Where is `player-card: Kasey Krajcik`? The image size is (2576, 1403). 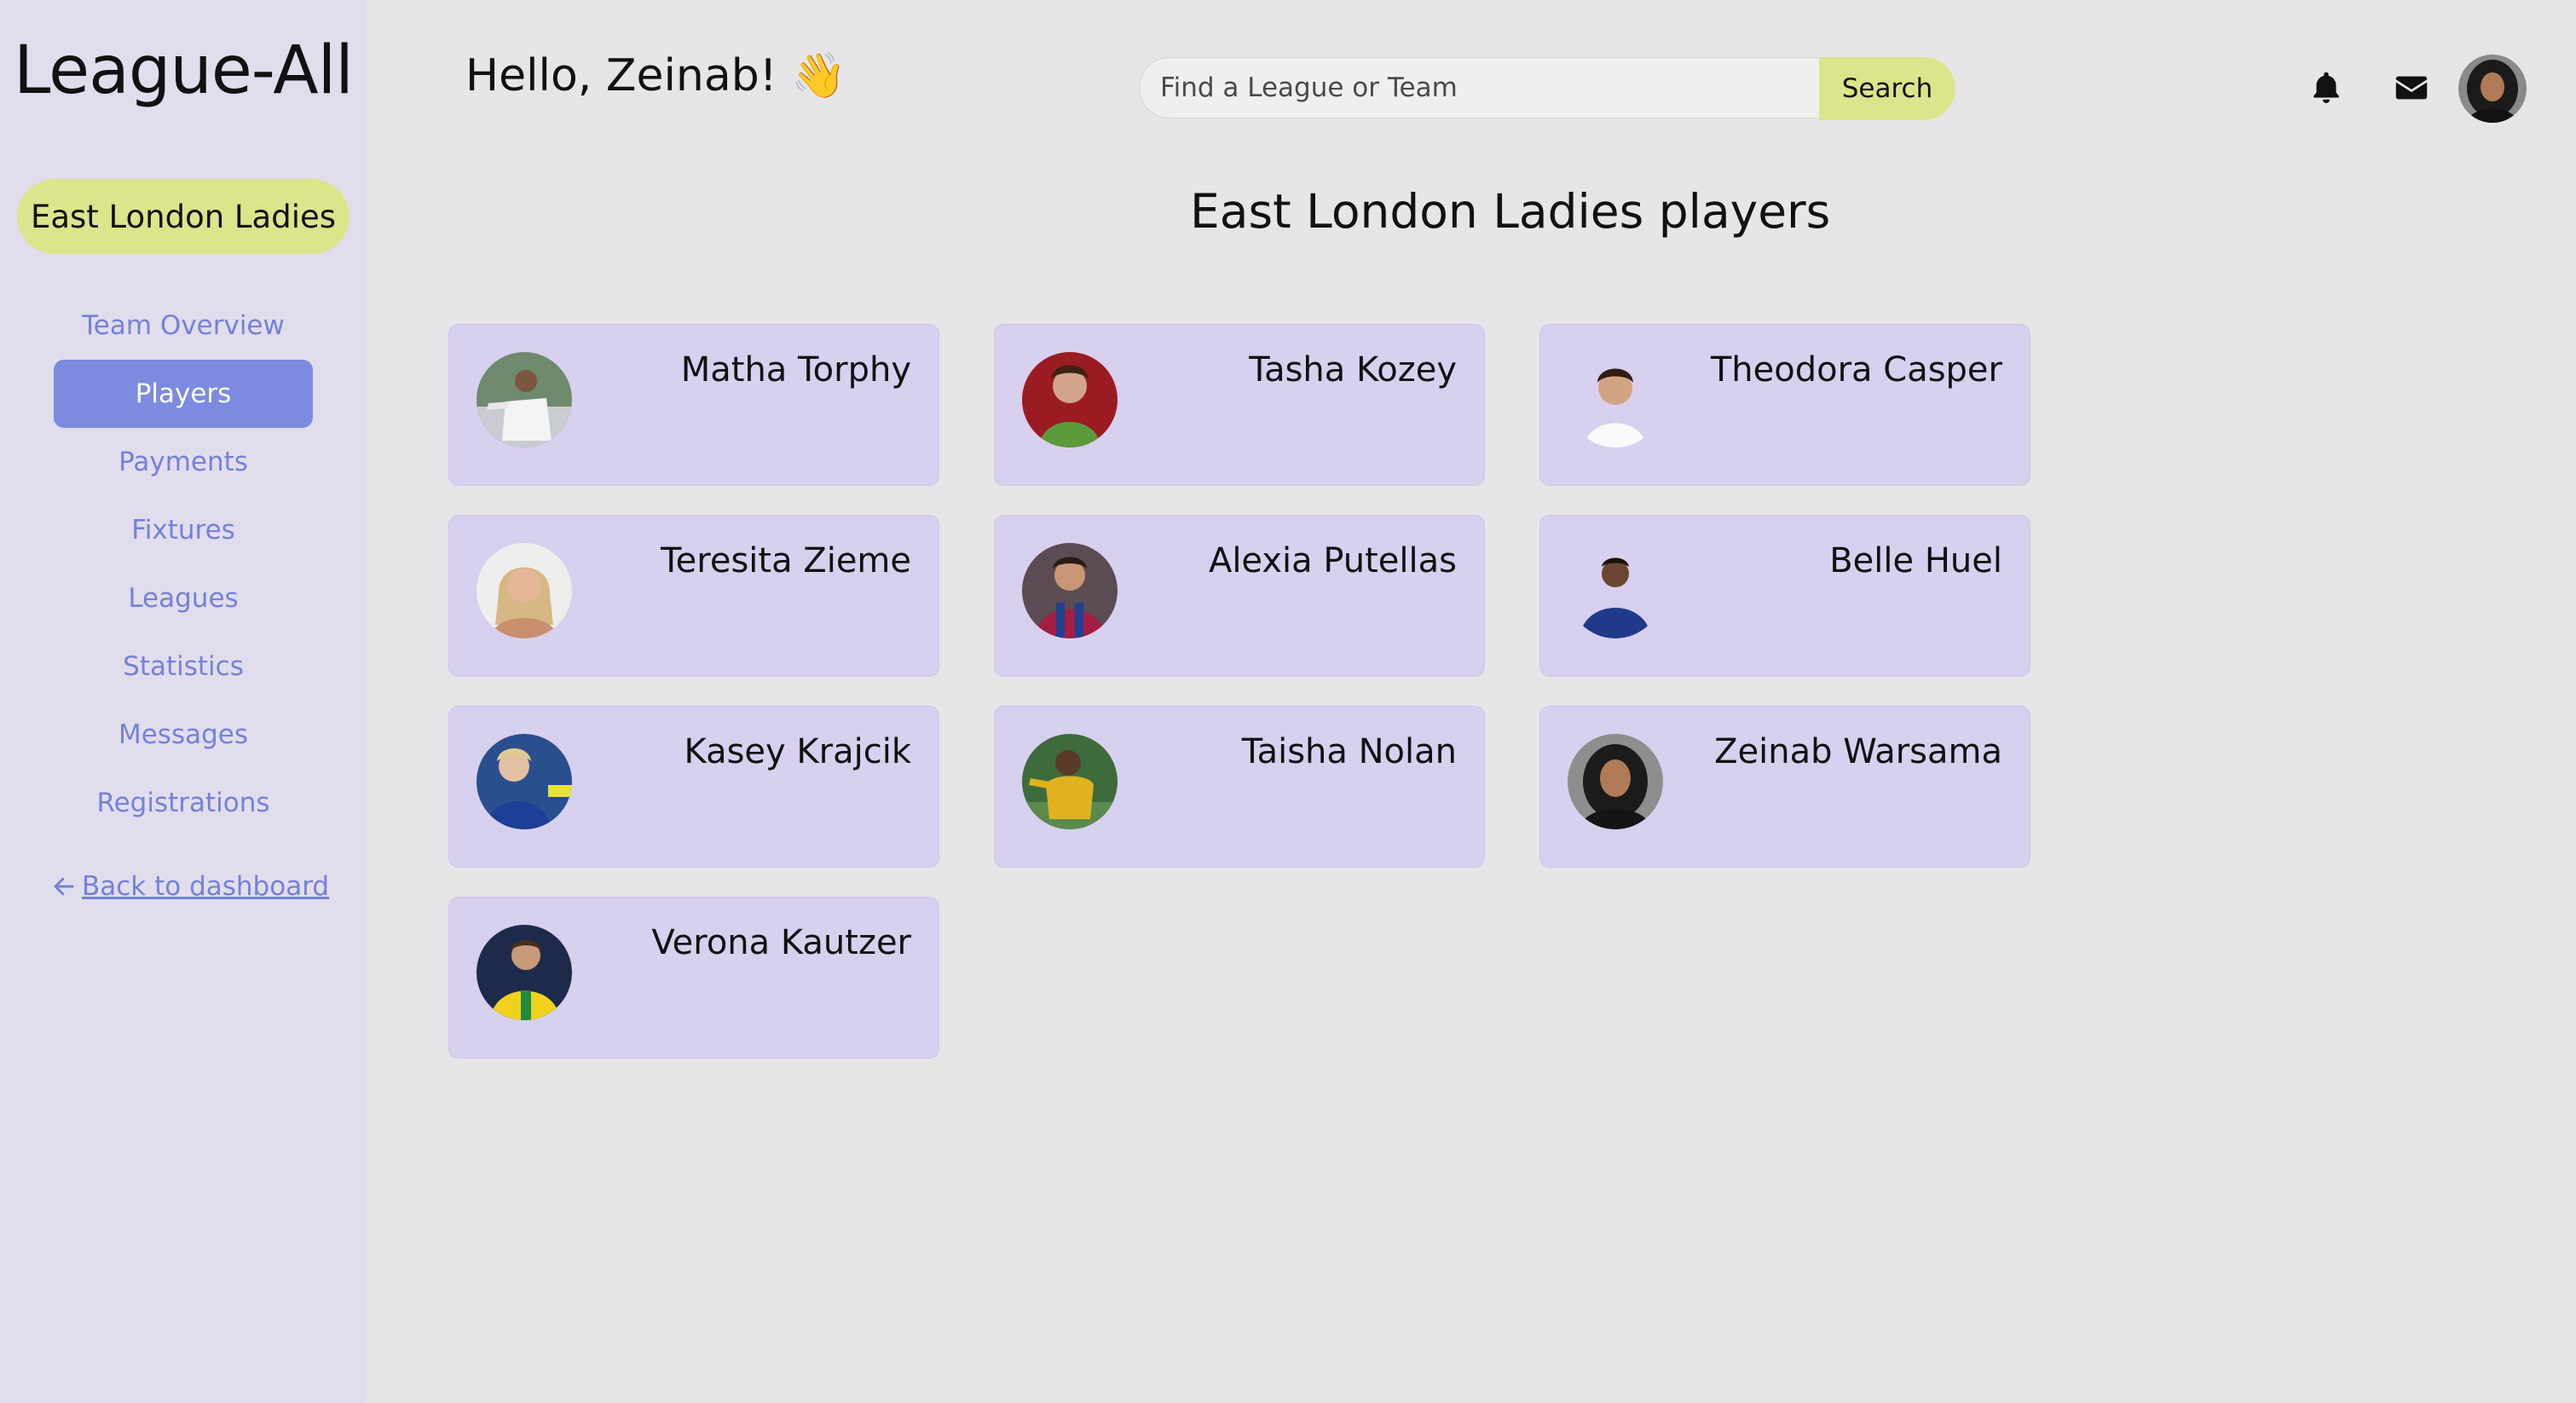
player-card: Kasey Krajcik is located at coordinates (693, 787).